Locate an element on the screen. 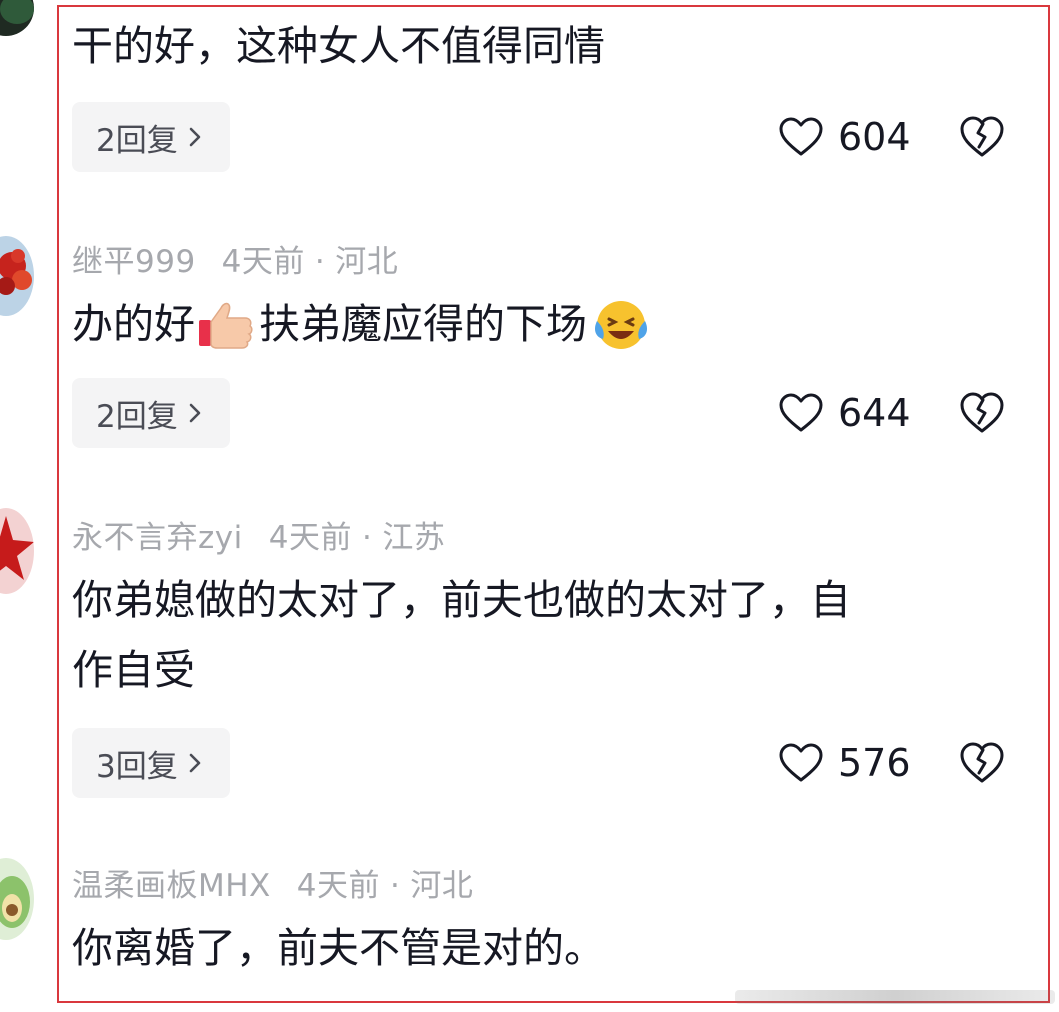 The width and height of the screenshot is (1059, 1012). comment-text-part: 办的好 is located at coordinates (133, 324).